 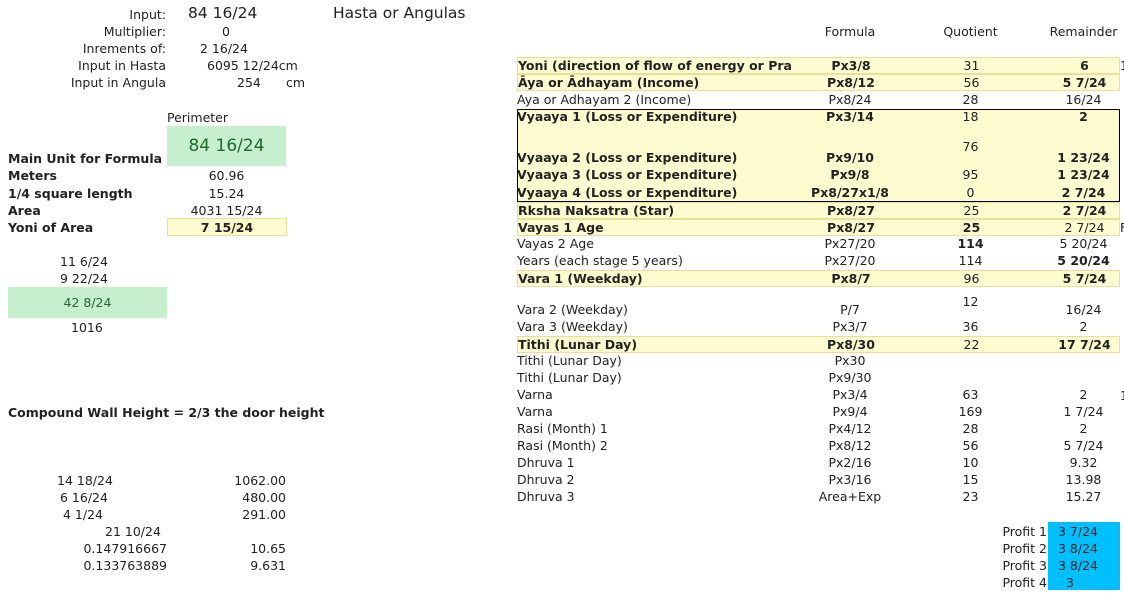 I want to click on row-remainder: 2 7/24, so click(x=1084, y=227).